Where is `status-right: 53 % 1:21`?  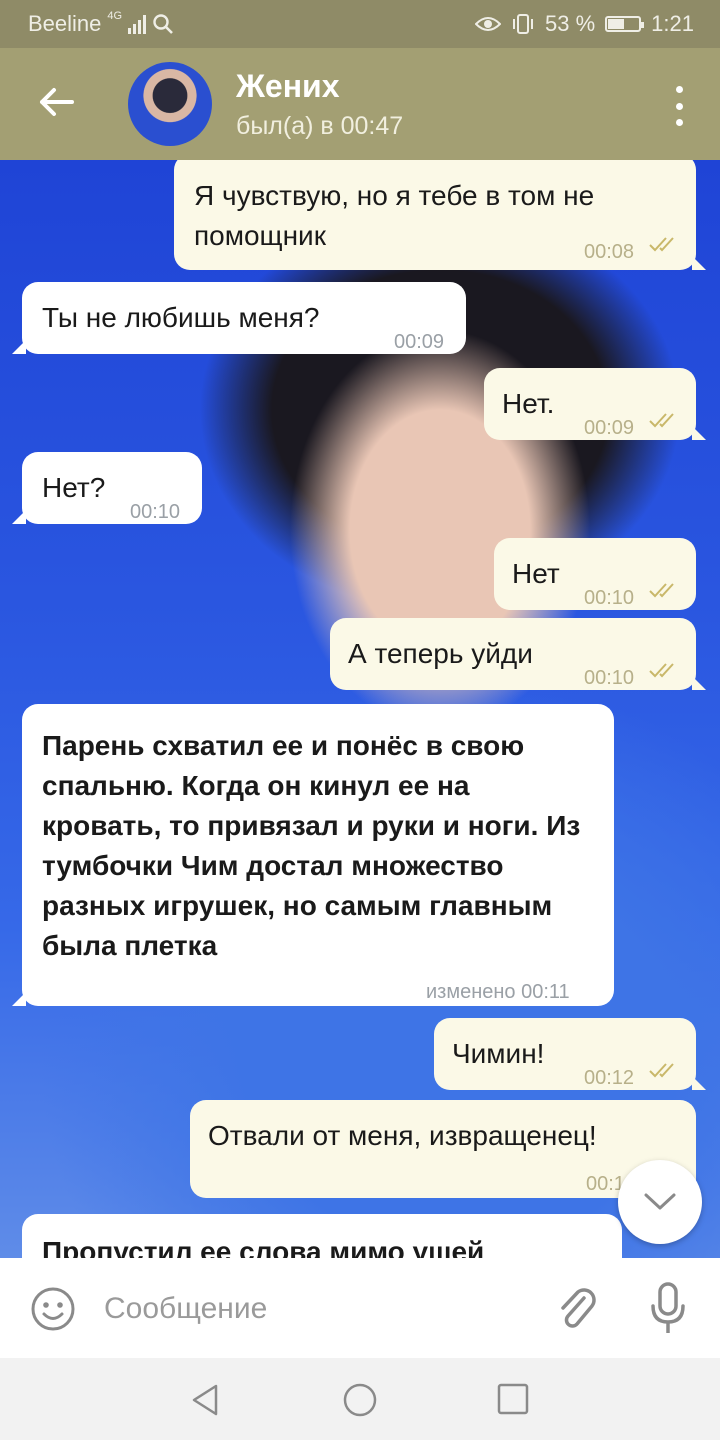 status-right: 53 % 1:21 is located at coordinates (584, 24).